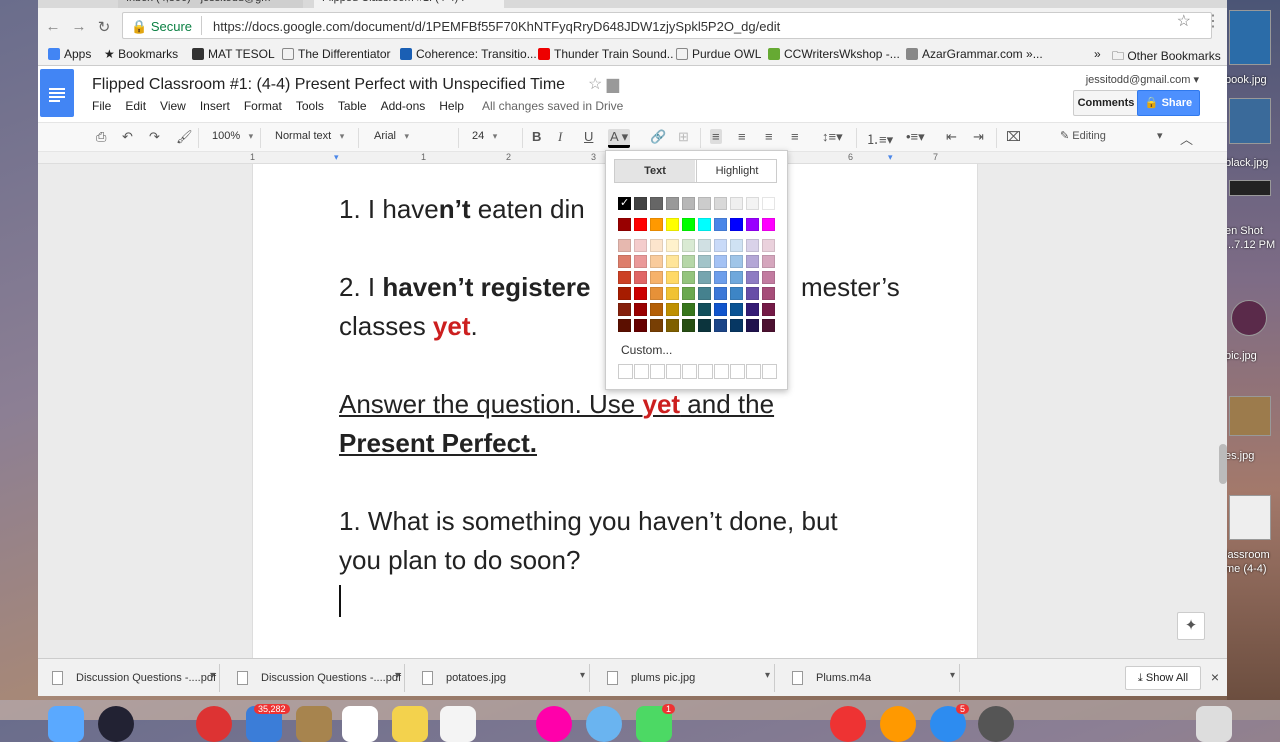 The image size is (1280, 742). I want to click on italic-icon: I, so click(560, 137).